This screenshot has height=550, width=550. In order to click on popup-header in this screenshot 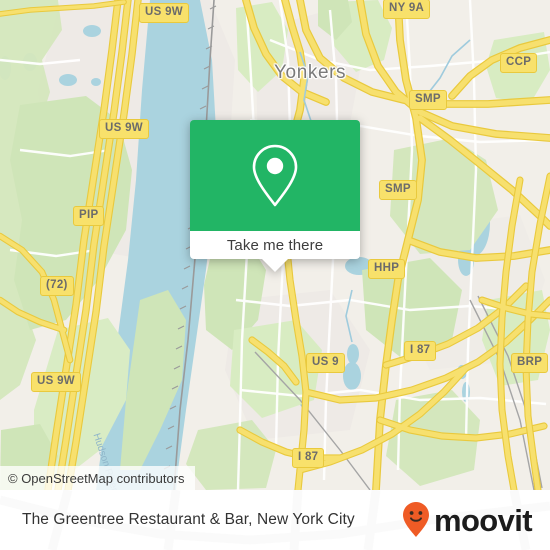, I will do `click(275, 175)`.